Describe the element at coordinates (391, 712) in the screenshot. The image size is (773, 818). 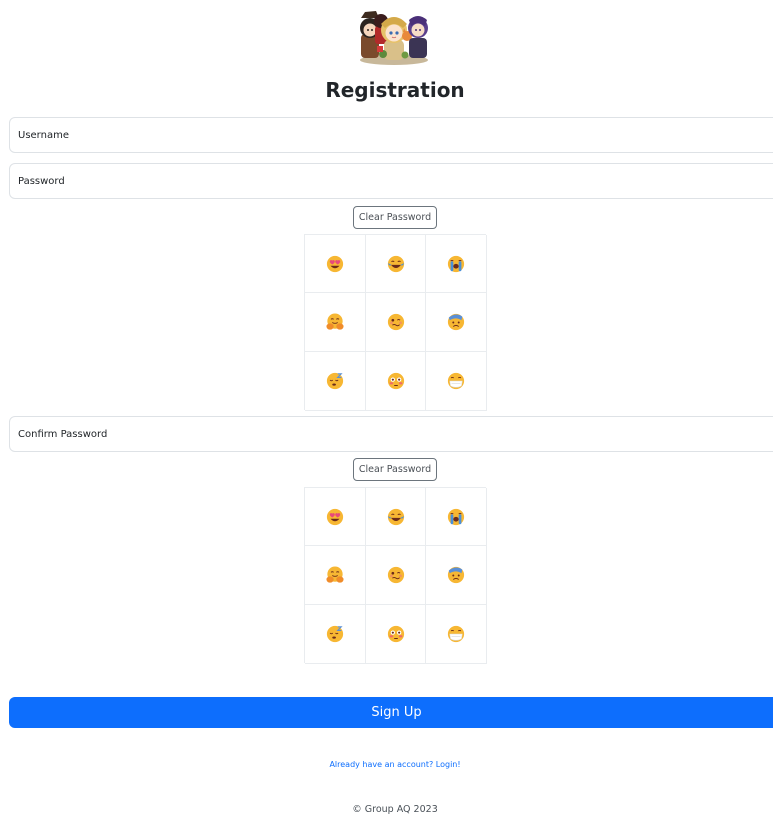
I see `sign-up-button: Sign Up` at that location.